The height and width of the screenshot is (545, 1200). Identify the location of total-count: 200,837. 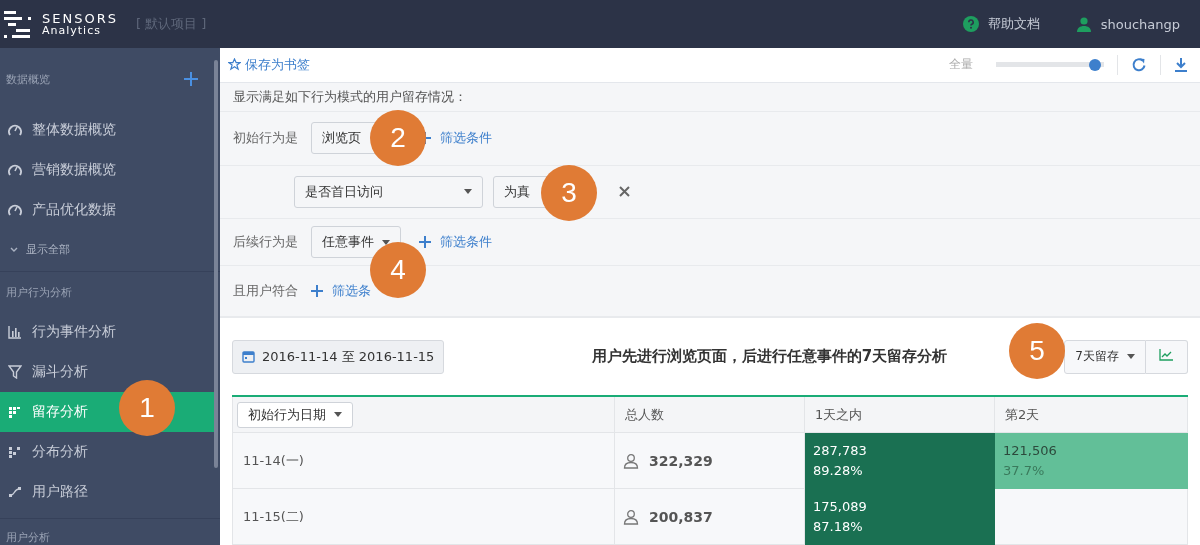
(681, 516).